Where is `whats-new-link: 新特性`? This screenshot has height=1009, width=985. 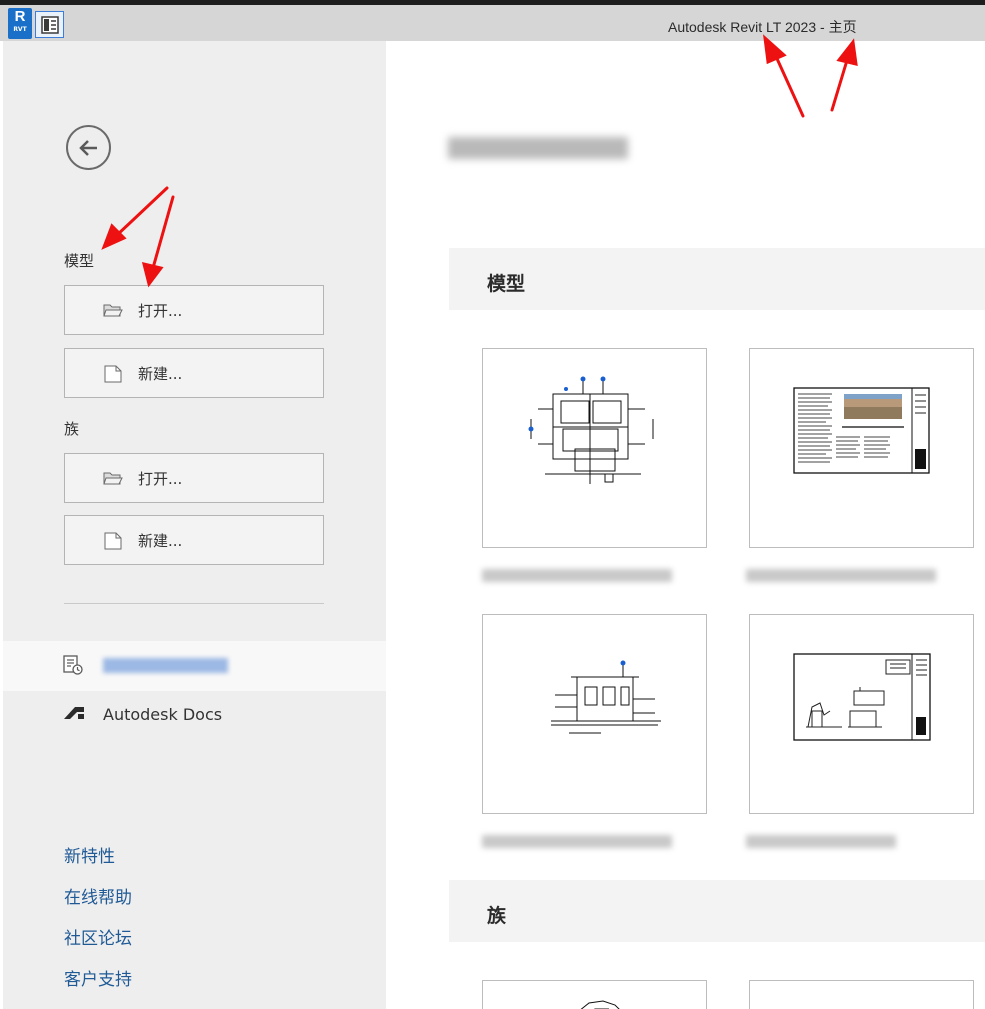
whats-new-link: 新特性 is located at coordinates (89, 854).